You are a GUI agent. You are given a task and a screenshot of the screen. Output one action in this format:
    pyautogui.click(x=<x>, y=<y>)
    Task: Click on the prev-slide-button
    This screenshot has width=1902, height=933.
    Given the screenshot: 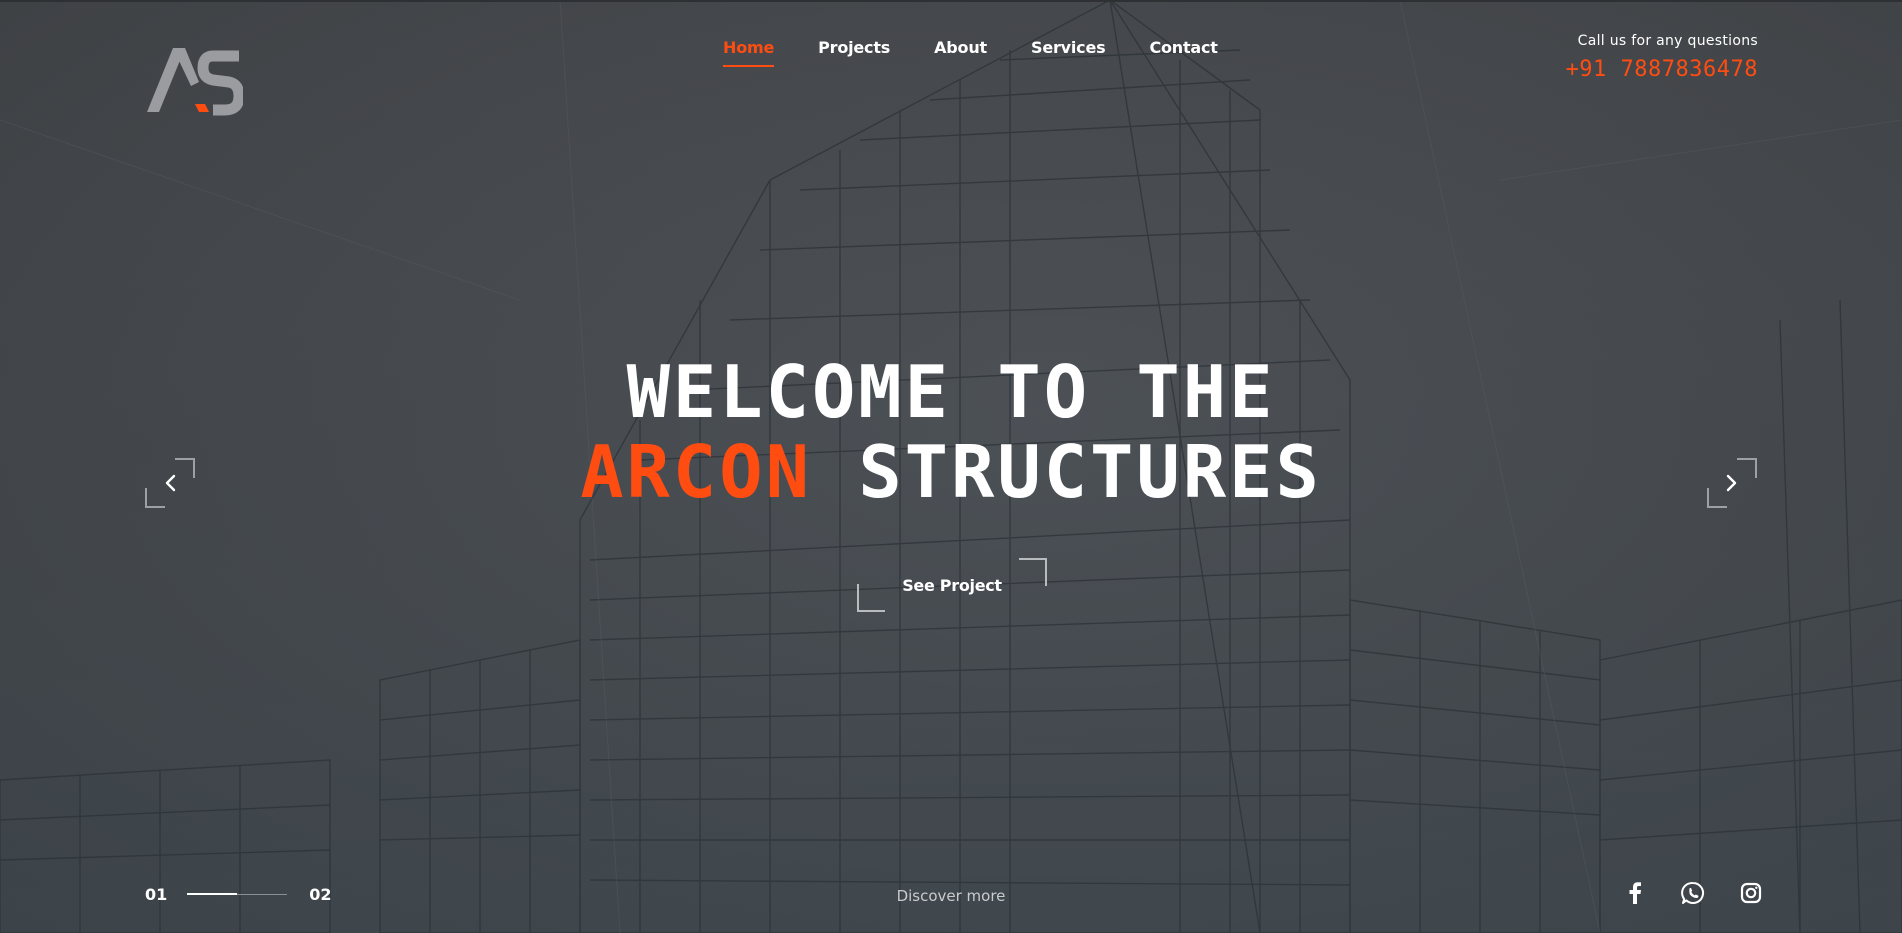 What is the action you would take?
    pyautogui.click(x=170, y=483)
    